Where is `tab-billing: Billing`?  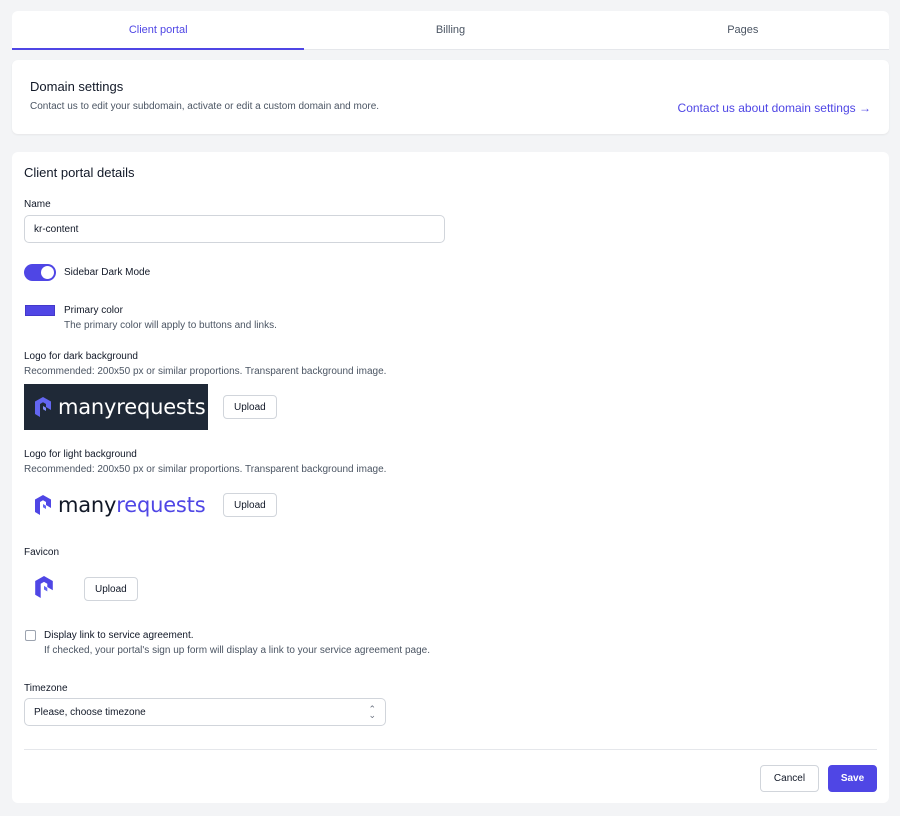
tab-billing: Billing is located at coordinates (450, 30).